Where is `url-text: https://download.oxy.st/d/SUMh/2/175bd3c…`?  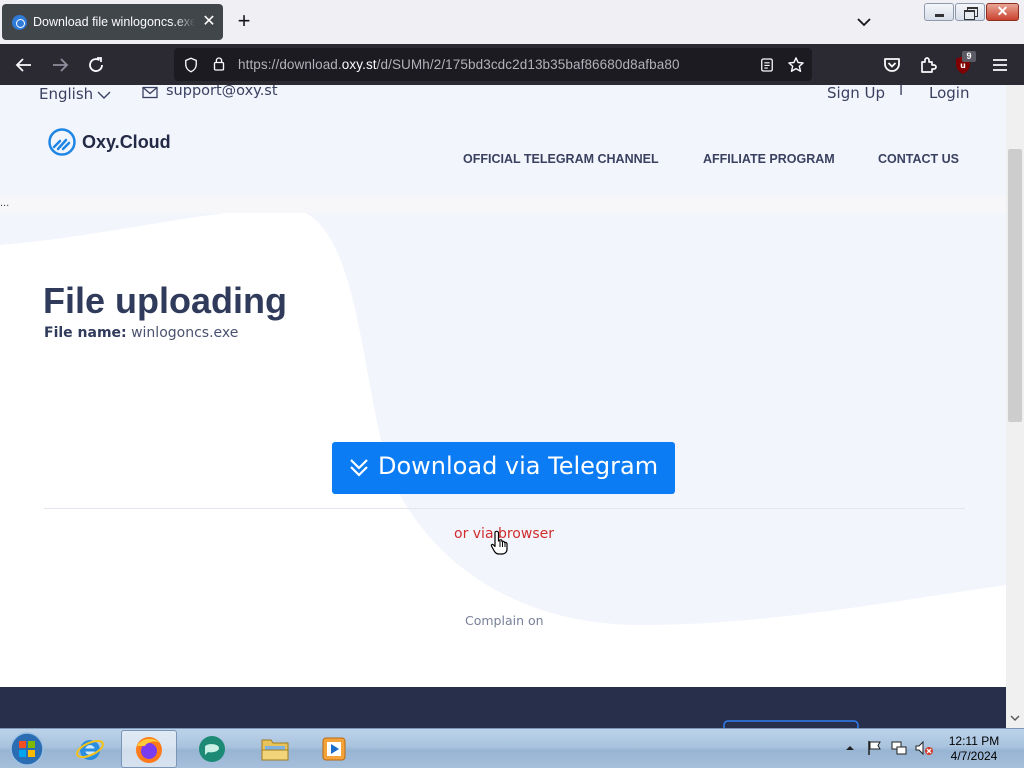
url-text: https://download.oxy.st/d/SUMh/2/175bd3c… is located at coordinates (459, 64).